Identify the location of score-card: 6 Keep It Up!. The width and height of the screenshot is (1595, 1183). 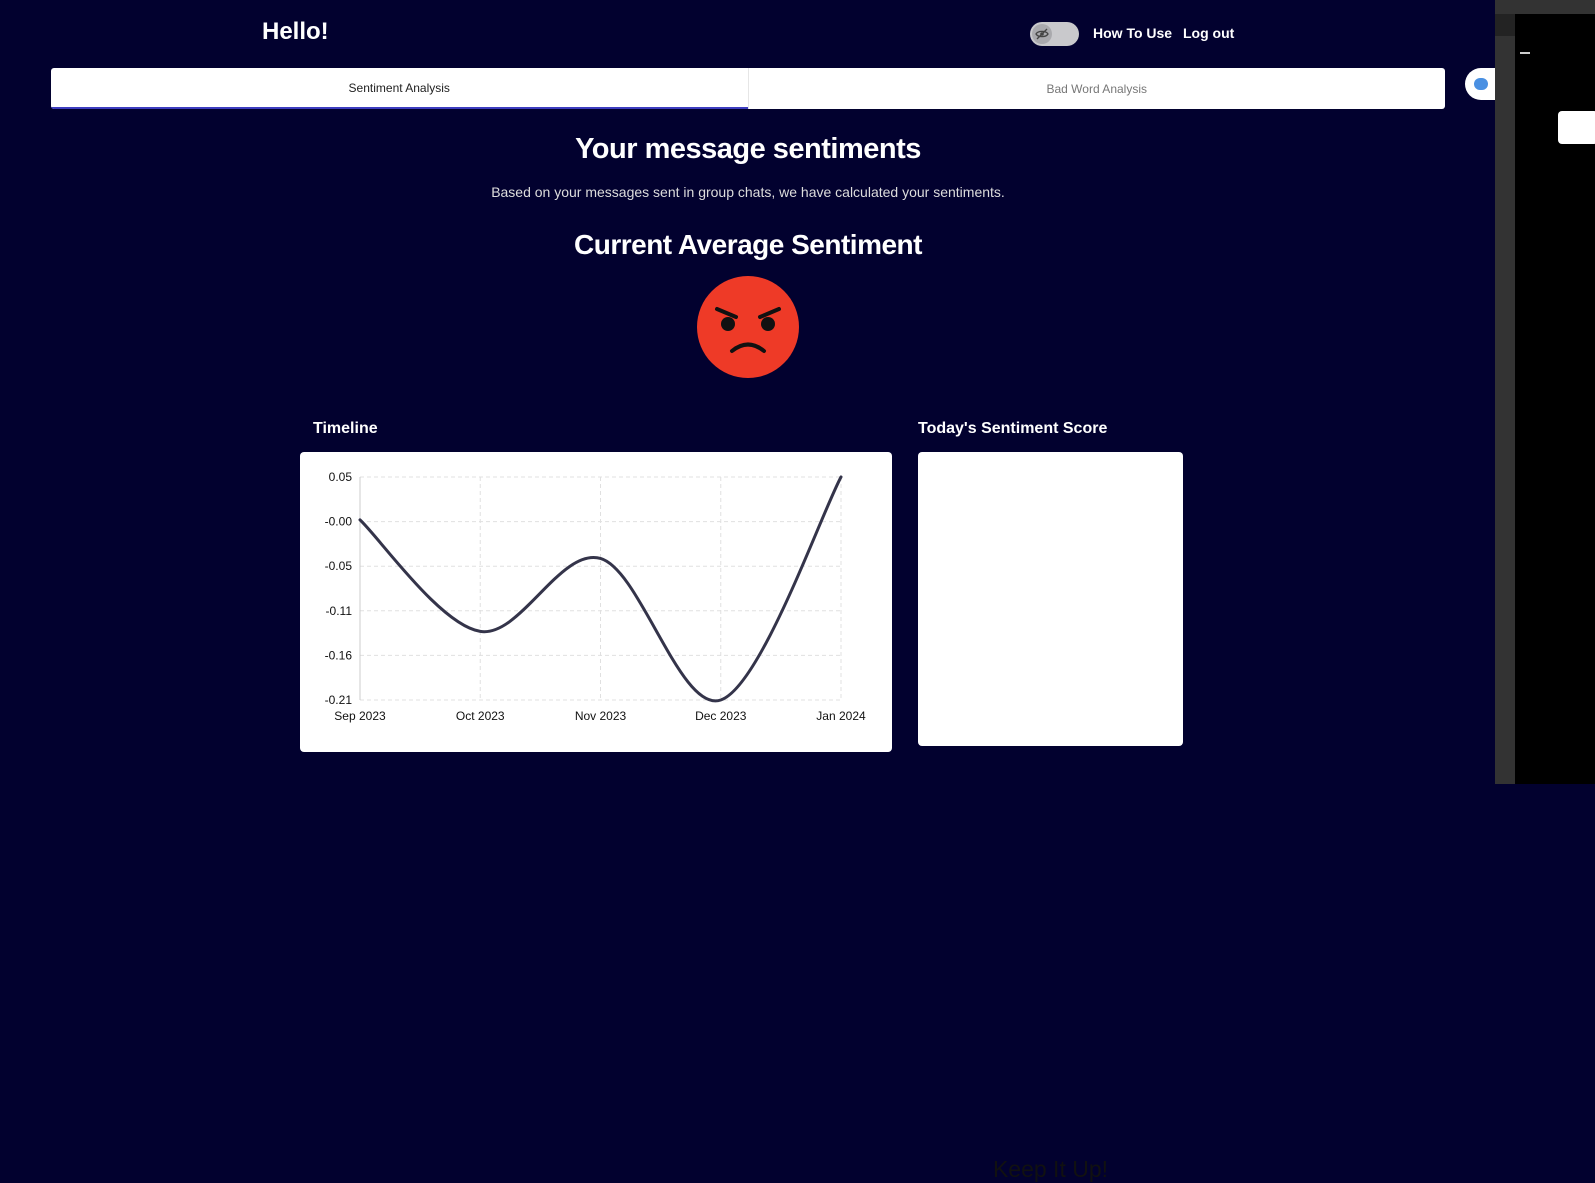
(1050, 817).